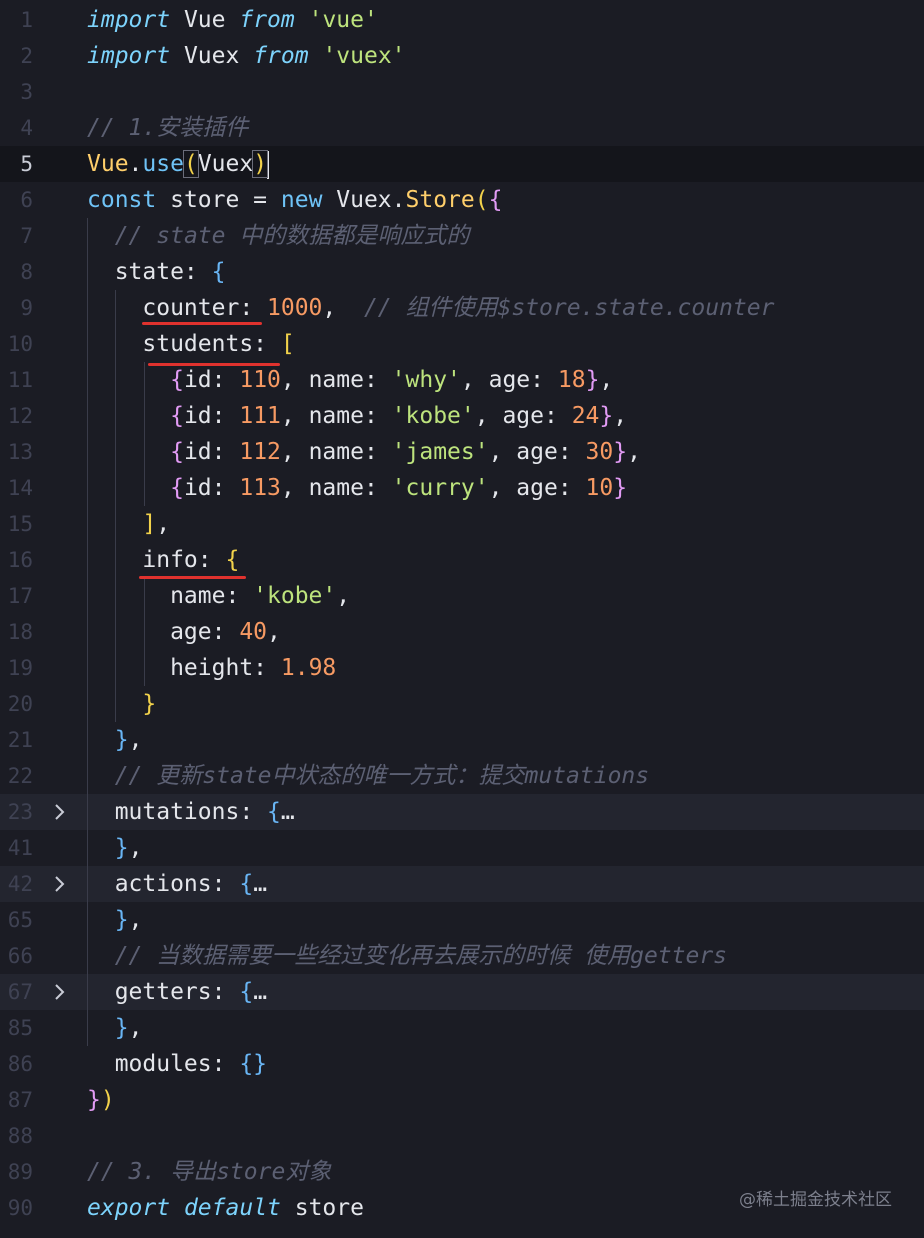  I want to click on code-line: 8 state: {, so click(462, 272).